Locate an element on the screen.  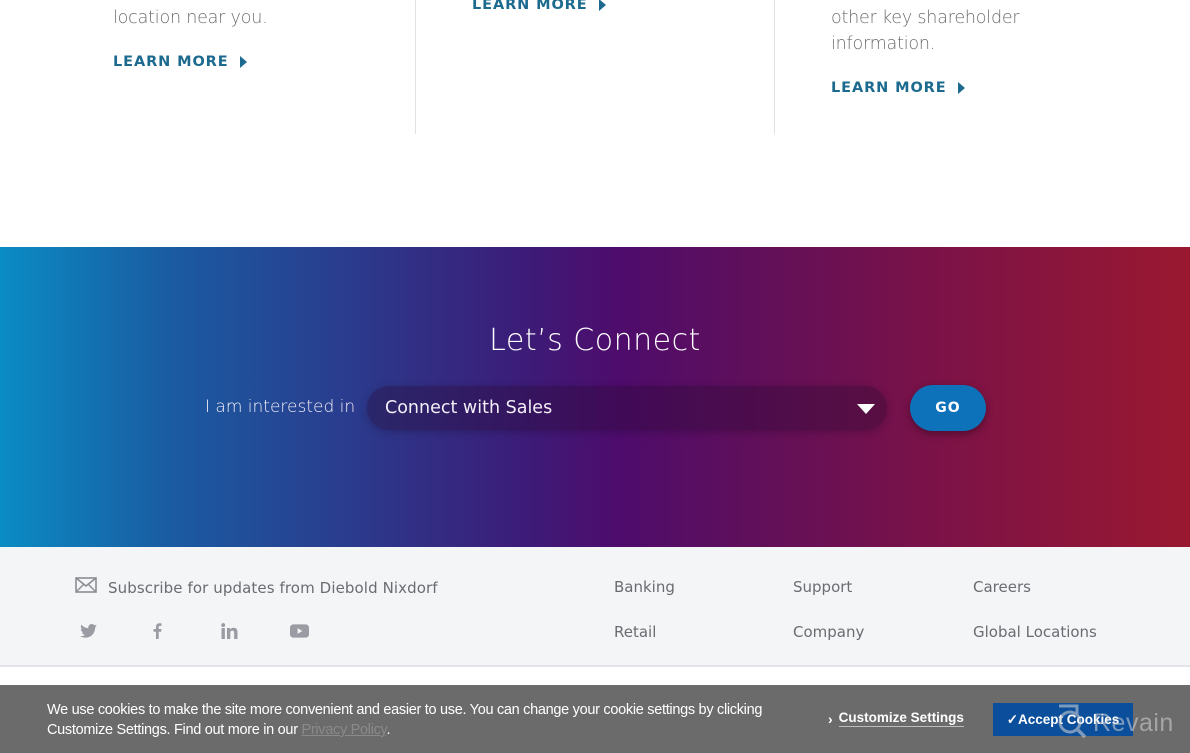
customize-settings-label: Customize Settings is located at coordinates (901, 718).